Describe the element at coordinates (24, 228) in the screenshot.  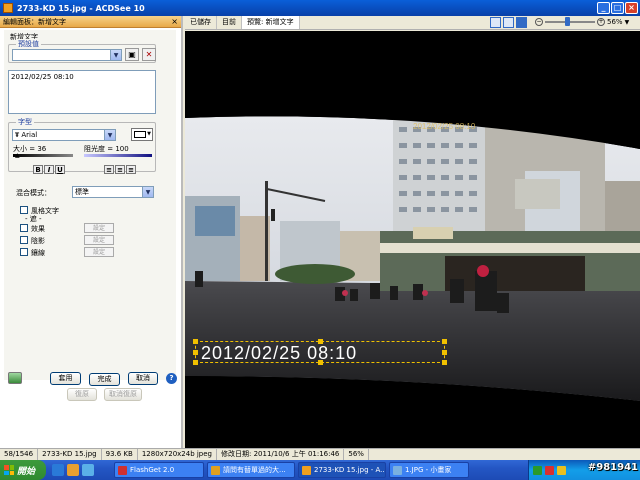
I see `effect-checkbox` at that location.